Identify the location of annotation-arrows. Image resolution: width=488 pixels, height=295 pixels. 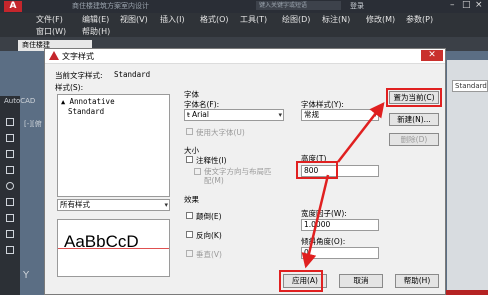
(343, 185).